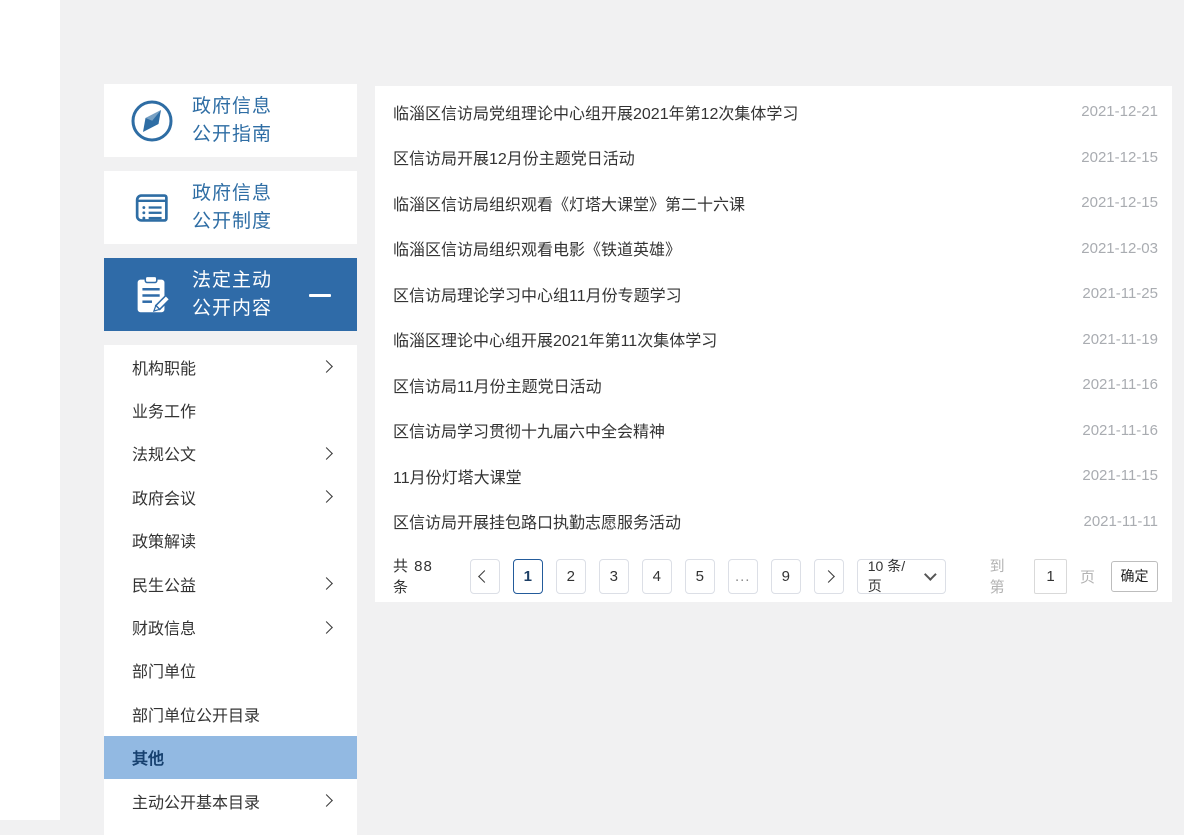 The height and width of the screenshot is (835, 1184). Describe the element at coordinates (656, 576) in the screenshot. I see `page-button-4: 4` at that location.